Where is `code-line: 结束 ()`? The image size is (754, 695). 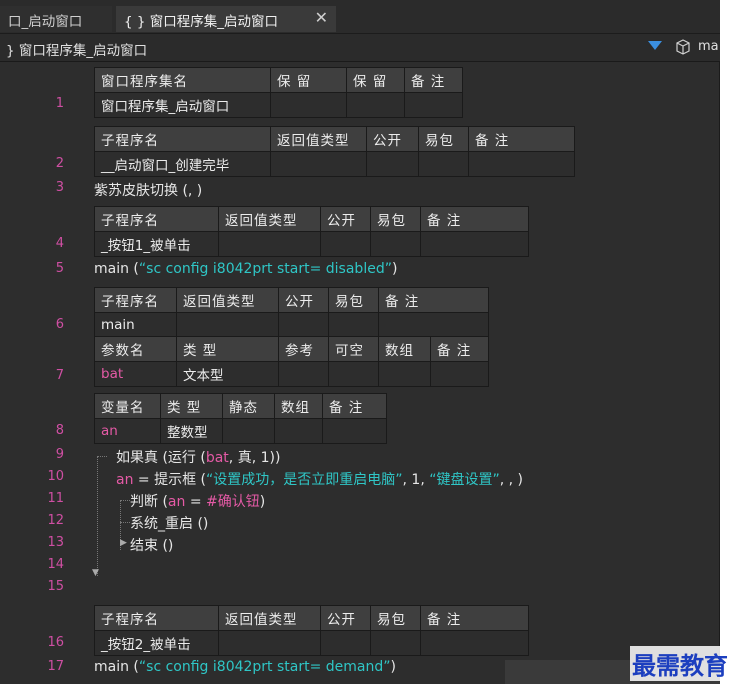 code-line: 结束 () is located at coordinates (151, 545).